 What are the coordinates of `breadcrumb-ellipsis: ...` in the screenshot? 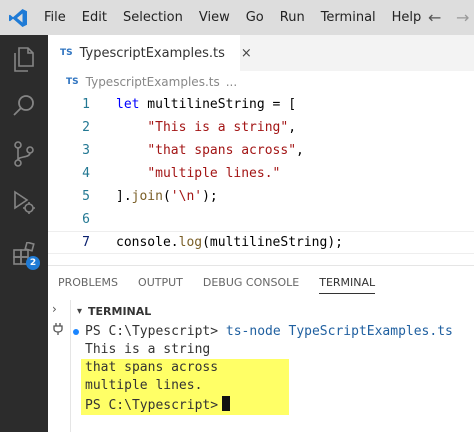 It's located at (231, 82).